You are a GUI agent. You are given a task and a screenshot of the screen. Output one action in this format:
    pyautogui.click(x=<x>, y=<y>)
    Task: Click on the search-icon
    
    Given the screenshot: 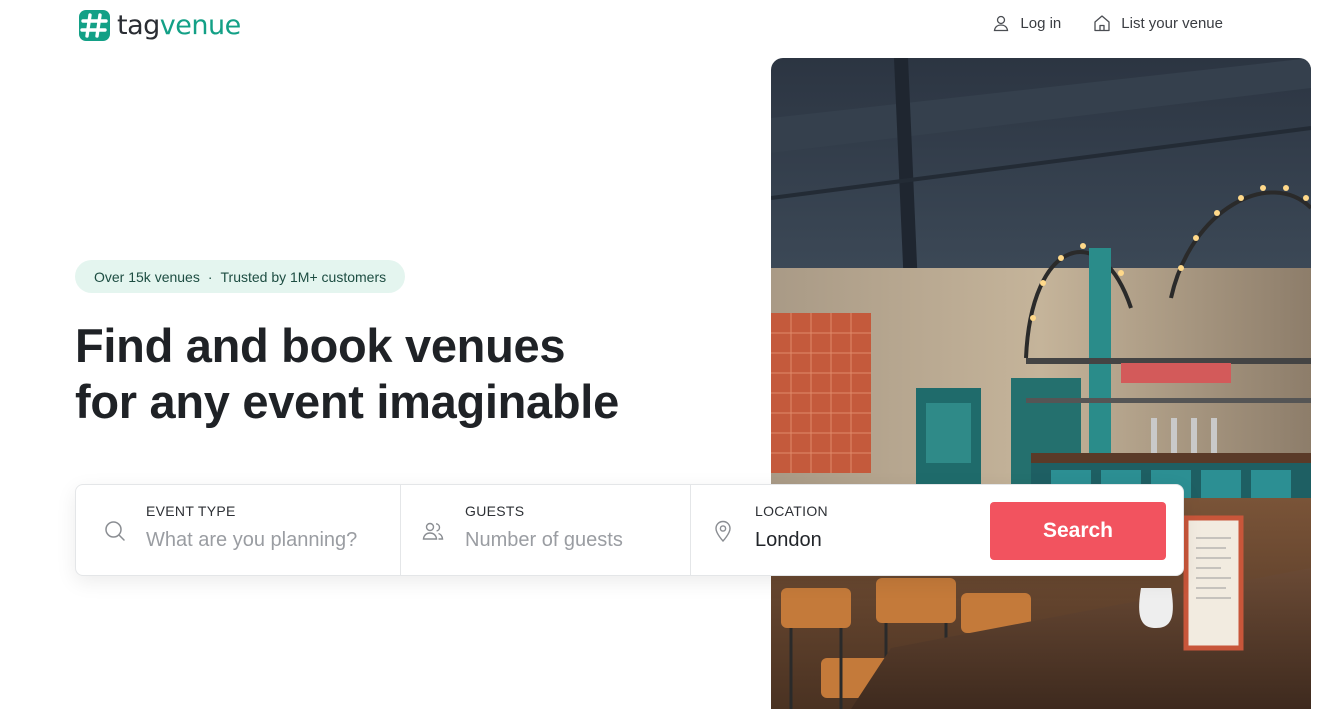 What is the action you would take?
    pyautogui.click(x=115, y=531)
    